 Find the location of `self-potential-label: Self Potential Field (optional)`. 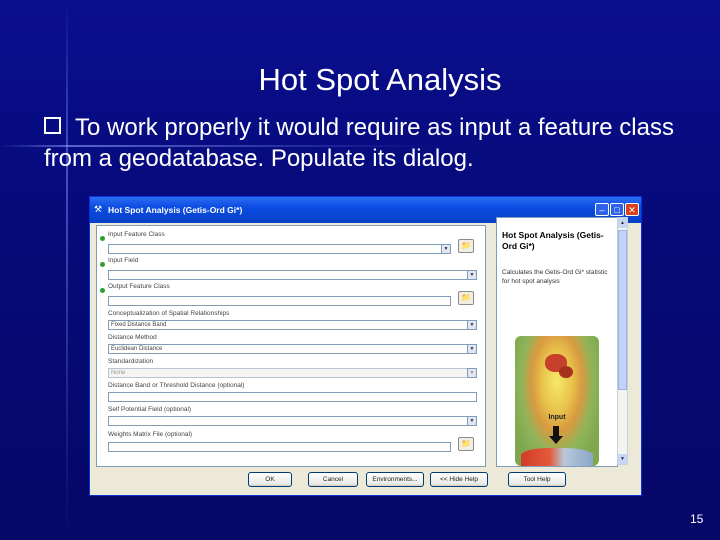

self-potential-label: Self Potential Field (optional) is located at coordinates (150, 409).